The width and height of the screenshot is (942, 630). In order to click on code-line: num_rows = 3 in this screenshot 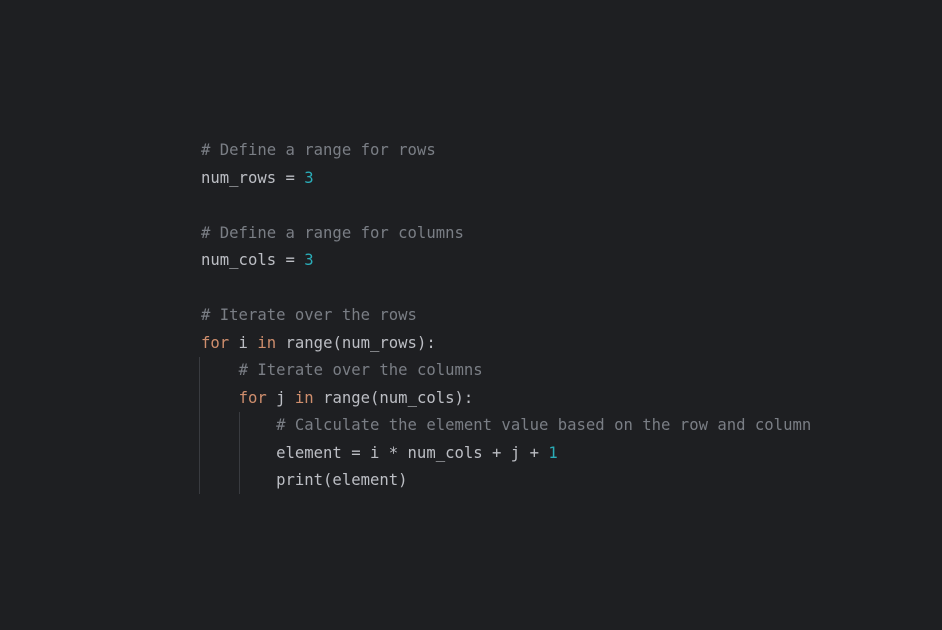, I will do `click(506, 179)`.